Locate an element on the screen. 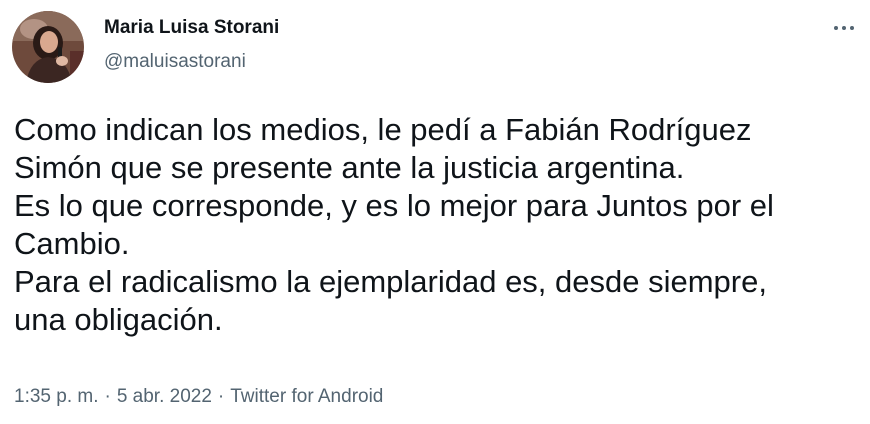 Image resolution: width=870 pixels, height=424 pixels. tweet-text-line: Cambio. is located at coordinates (72, 243).